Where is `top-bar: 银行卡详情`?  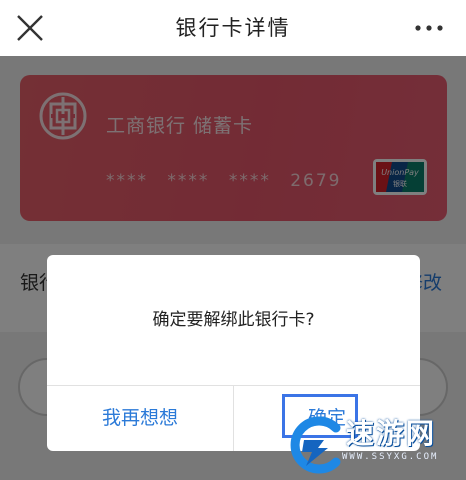
top-bar: 银行卡详情 is located at coordinates (233, 28).